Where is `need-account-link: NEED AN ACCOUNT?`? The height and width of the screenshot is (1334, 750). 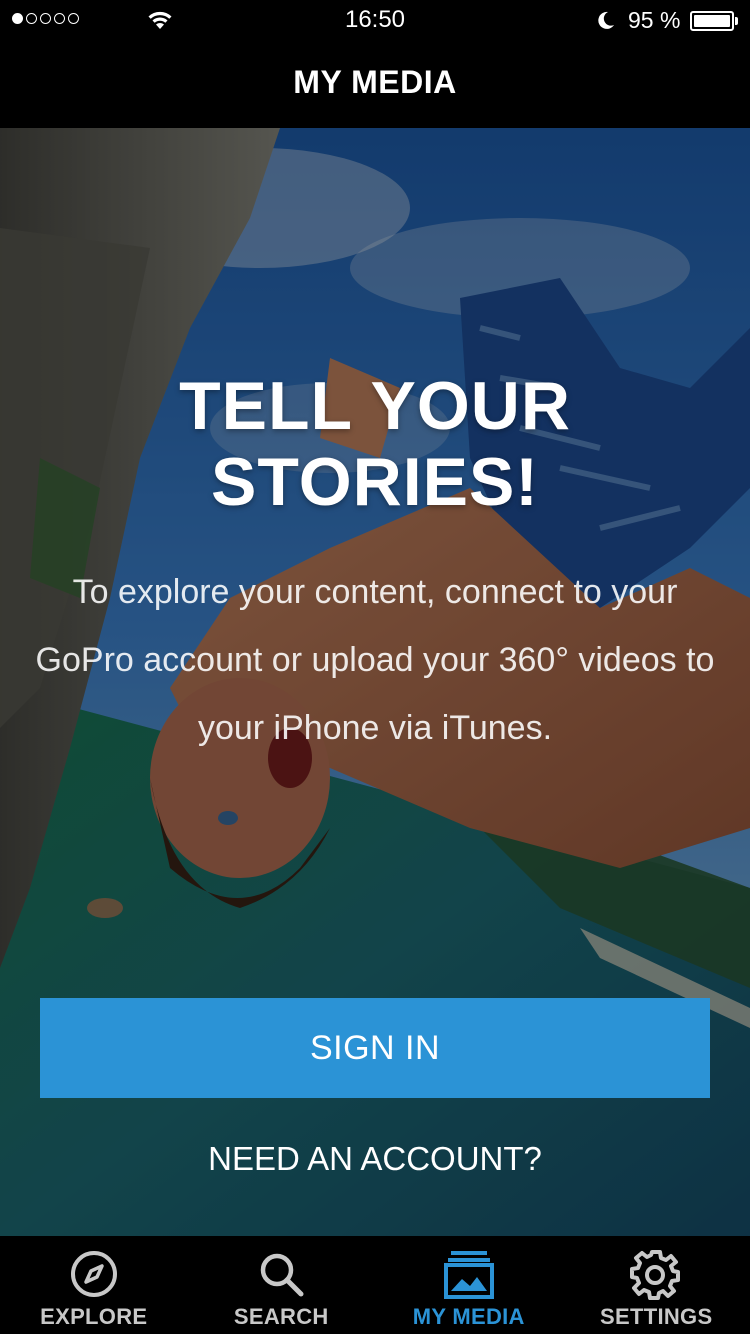
need-account-link: NEED AN ACCOUNT? is located at coordinates (375, 1159).